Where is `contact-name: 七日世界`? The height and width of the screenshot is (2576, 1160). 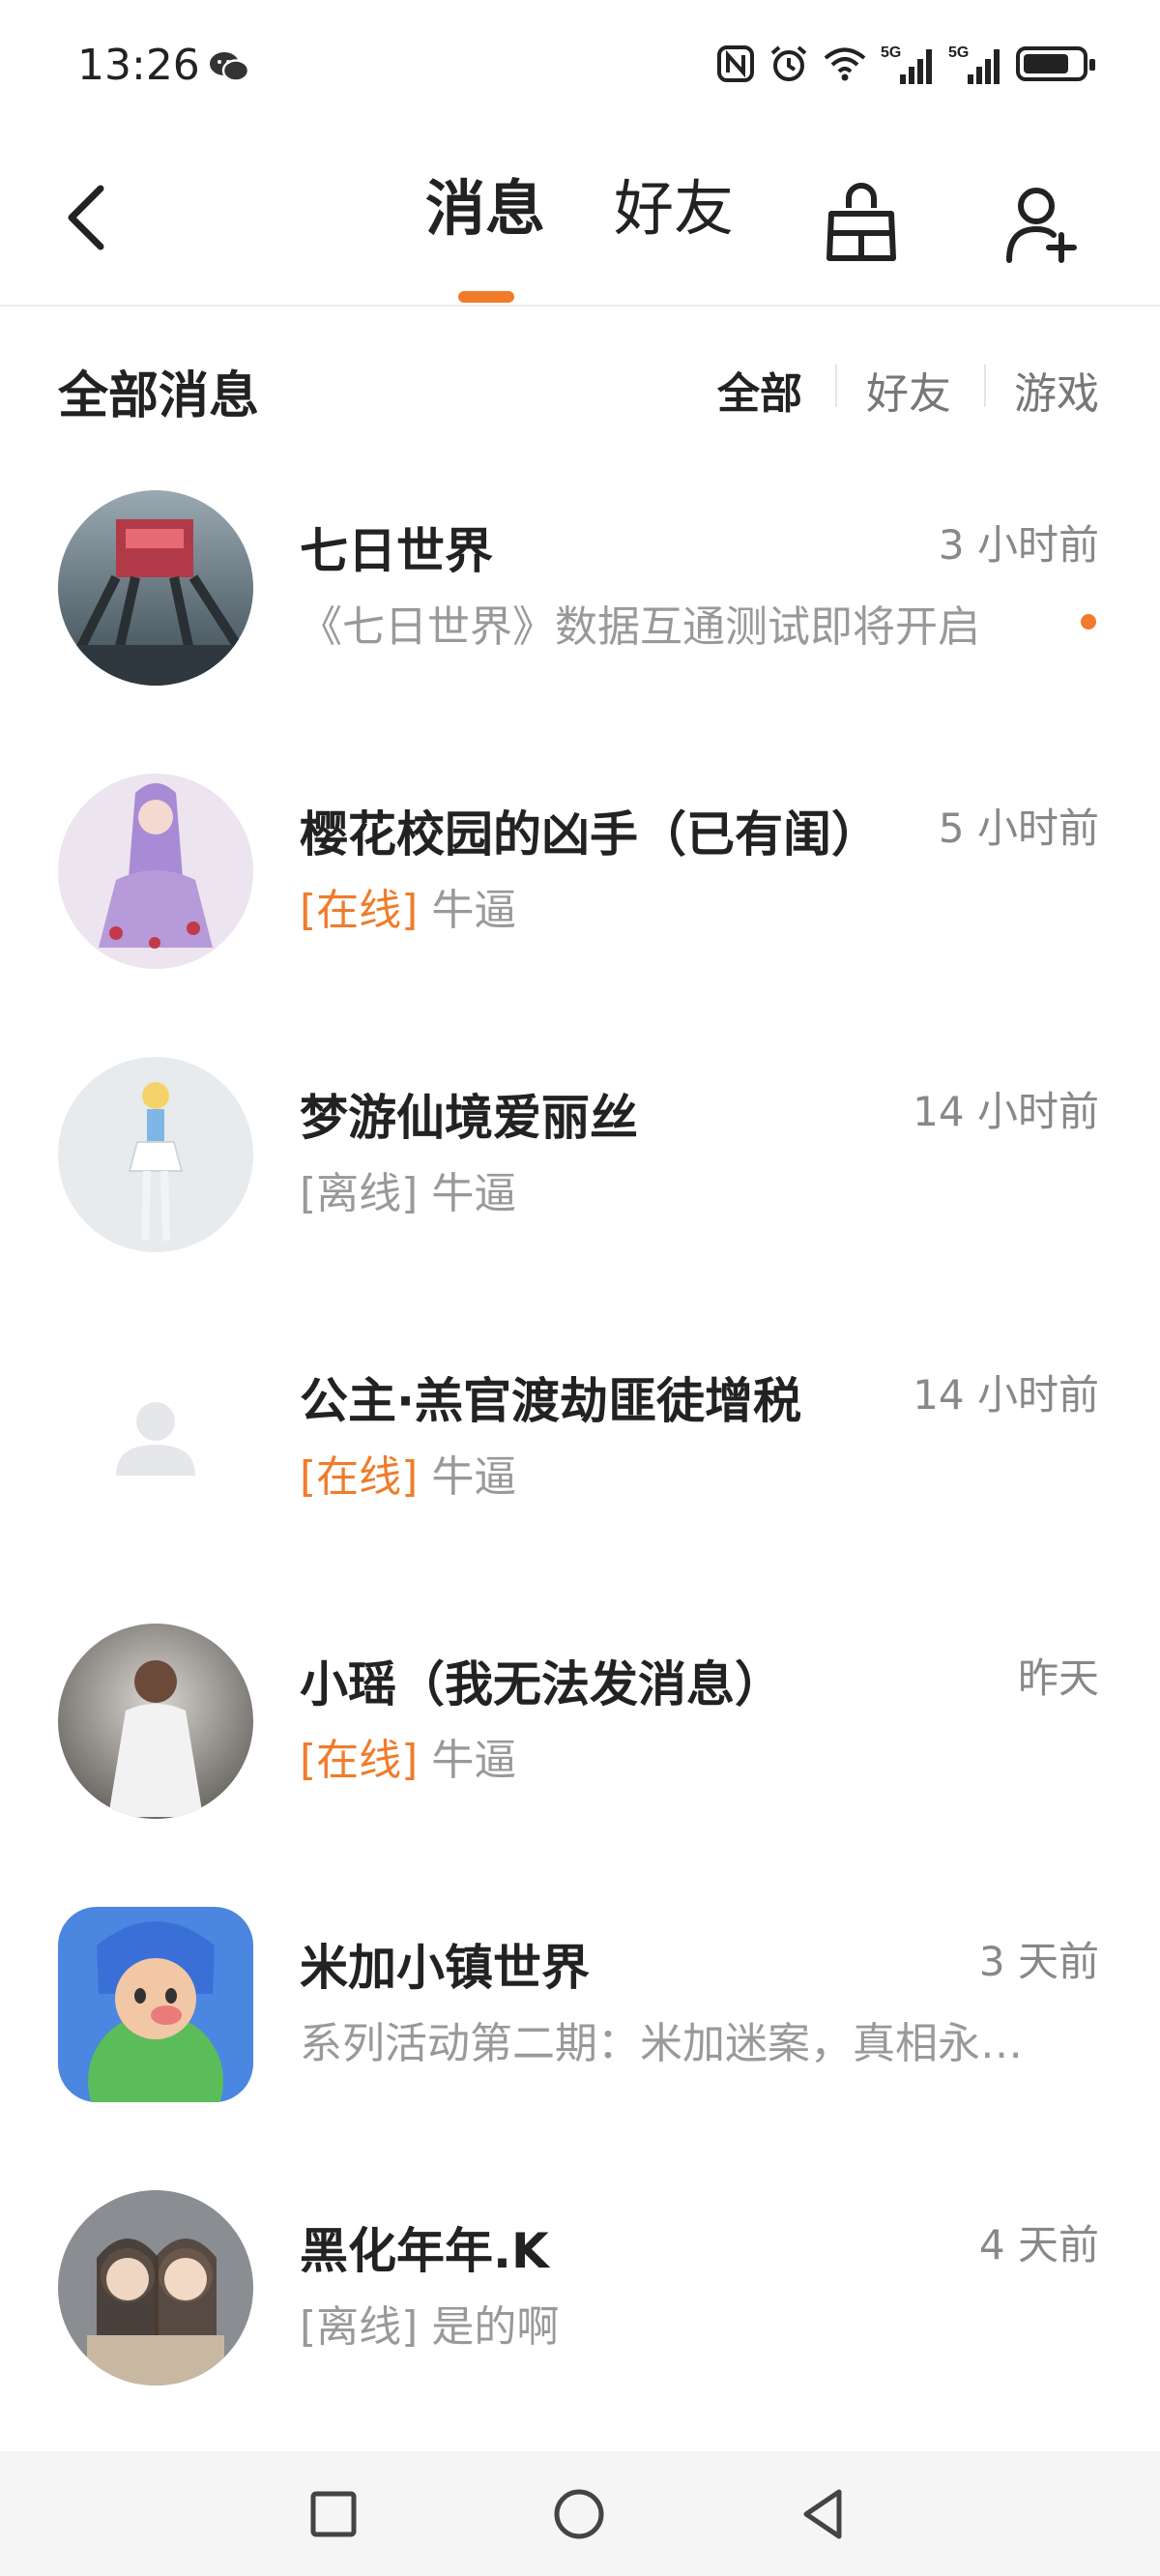
contact-name: 七日世界 is located at coordinates (397, 551).